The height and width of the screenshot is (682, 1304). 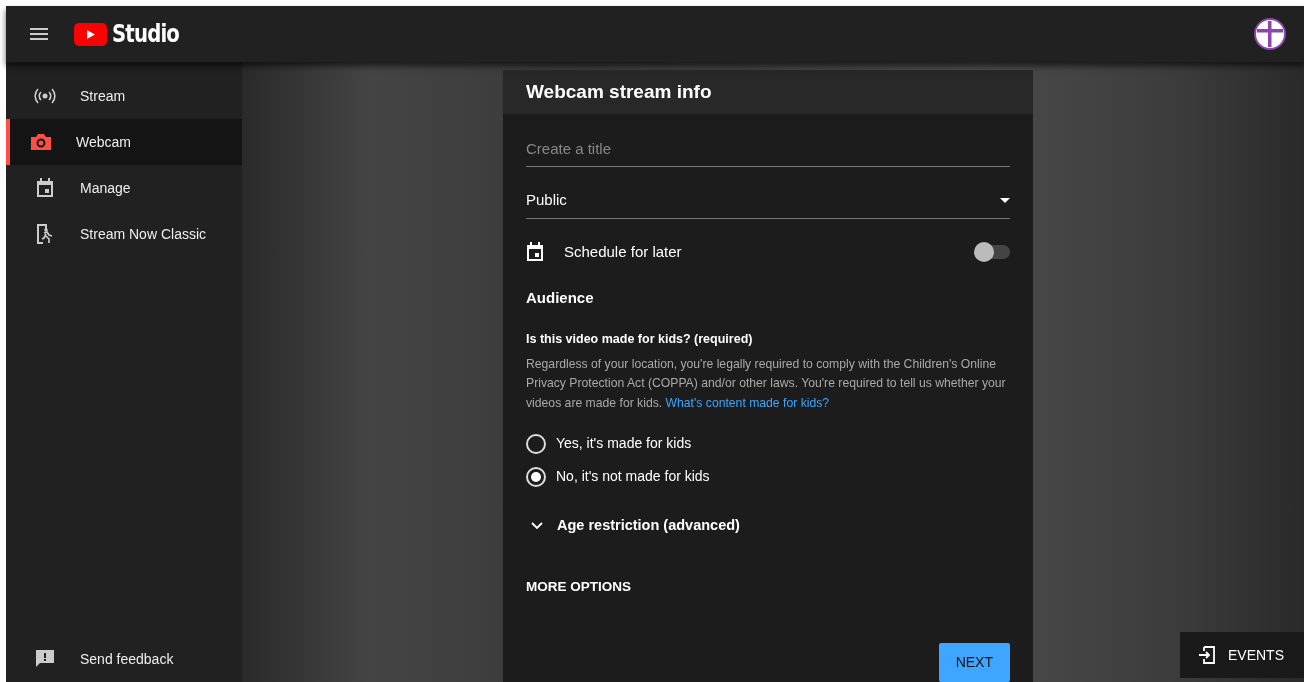 What do you see at coordinates (768, 201) in the screenshot?
I see `visibility-dropdown: Public` at bounding box center [768, 201].